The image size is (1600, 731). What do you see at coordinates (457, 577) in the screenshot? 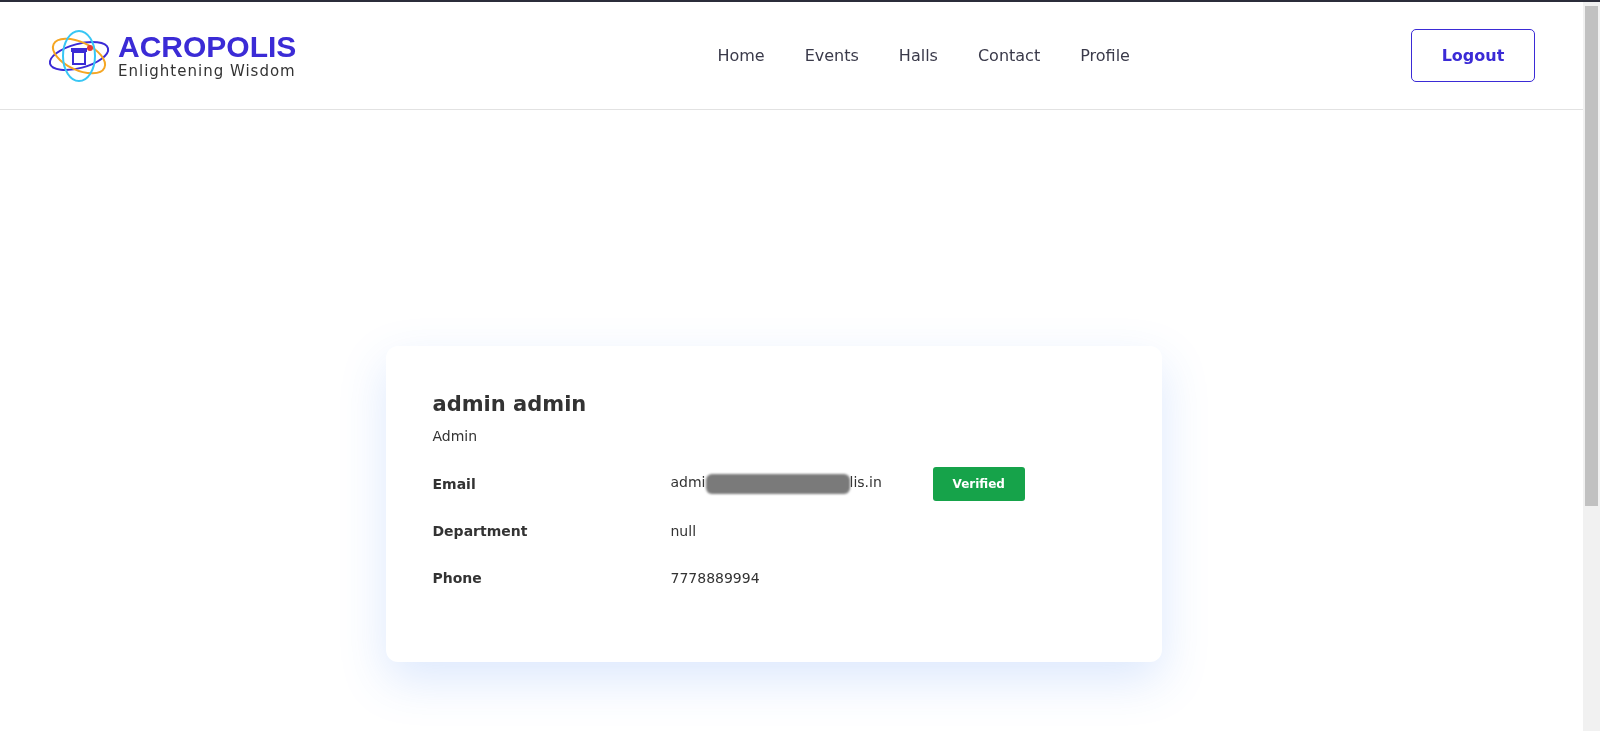
I see `field-label: Phone` at bounding box center [457, 577].